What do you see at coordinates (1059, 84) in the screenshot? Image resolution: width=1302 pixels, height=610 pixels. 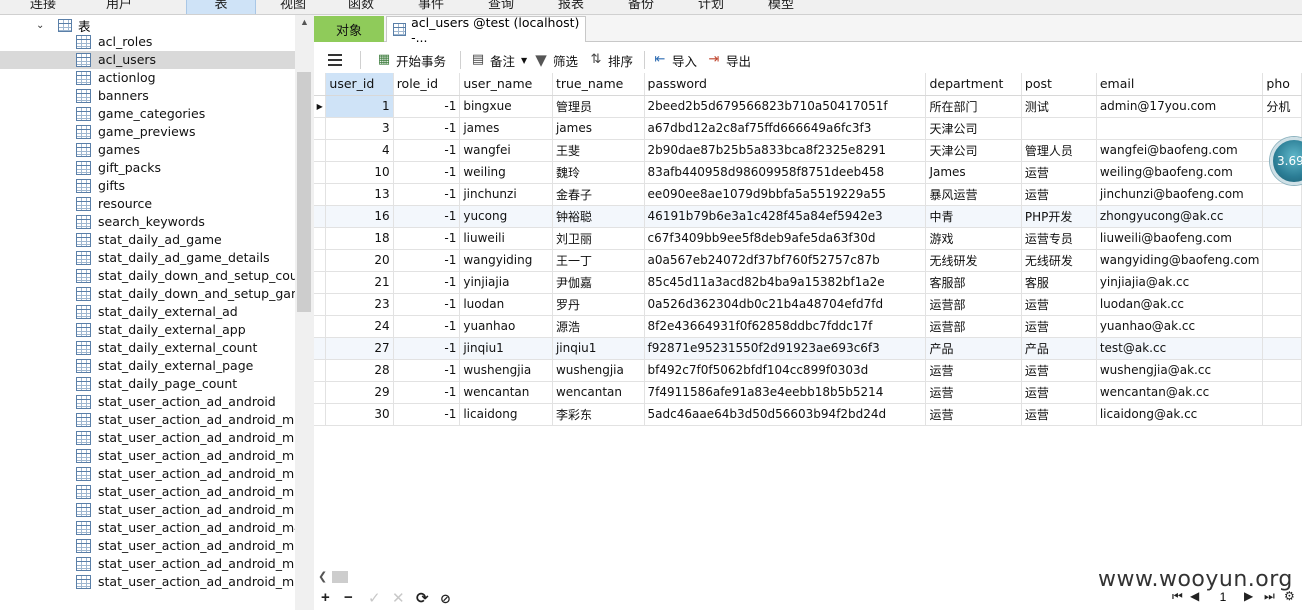 I see `column-header-post: post` at bounding box center [1059, 84].